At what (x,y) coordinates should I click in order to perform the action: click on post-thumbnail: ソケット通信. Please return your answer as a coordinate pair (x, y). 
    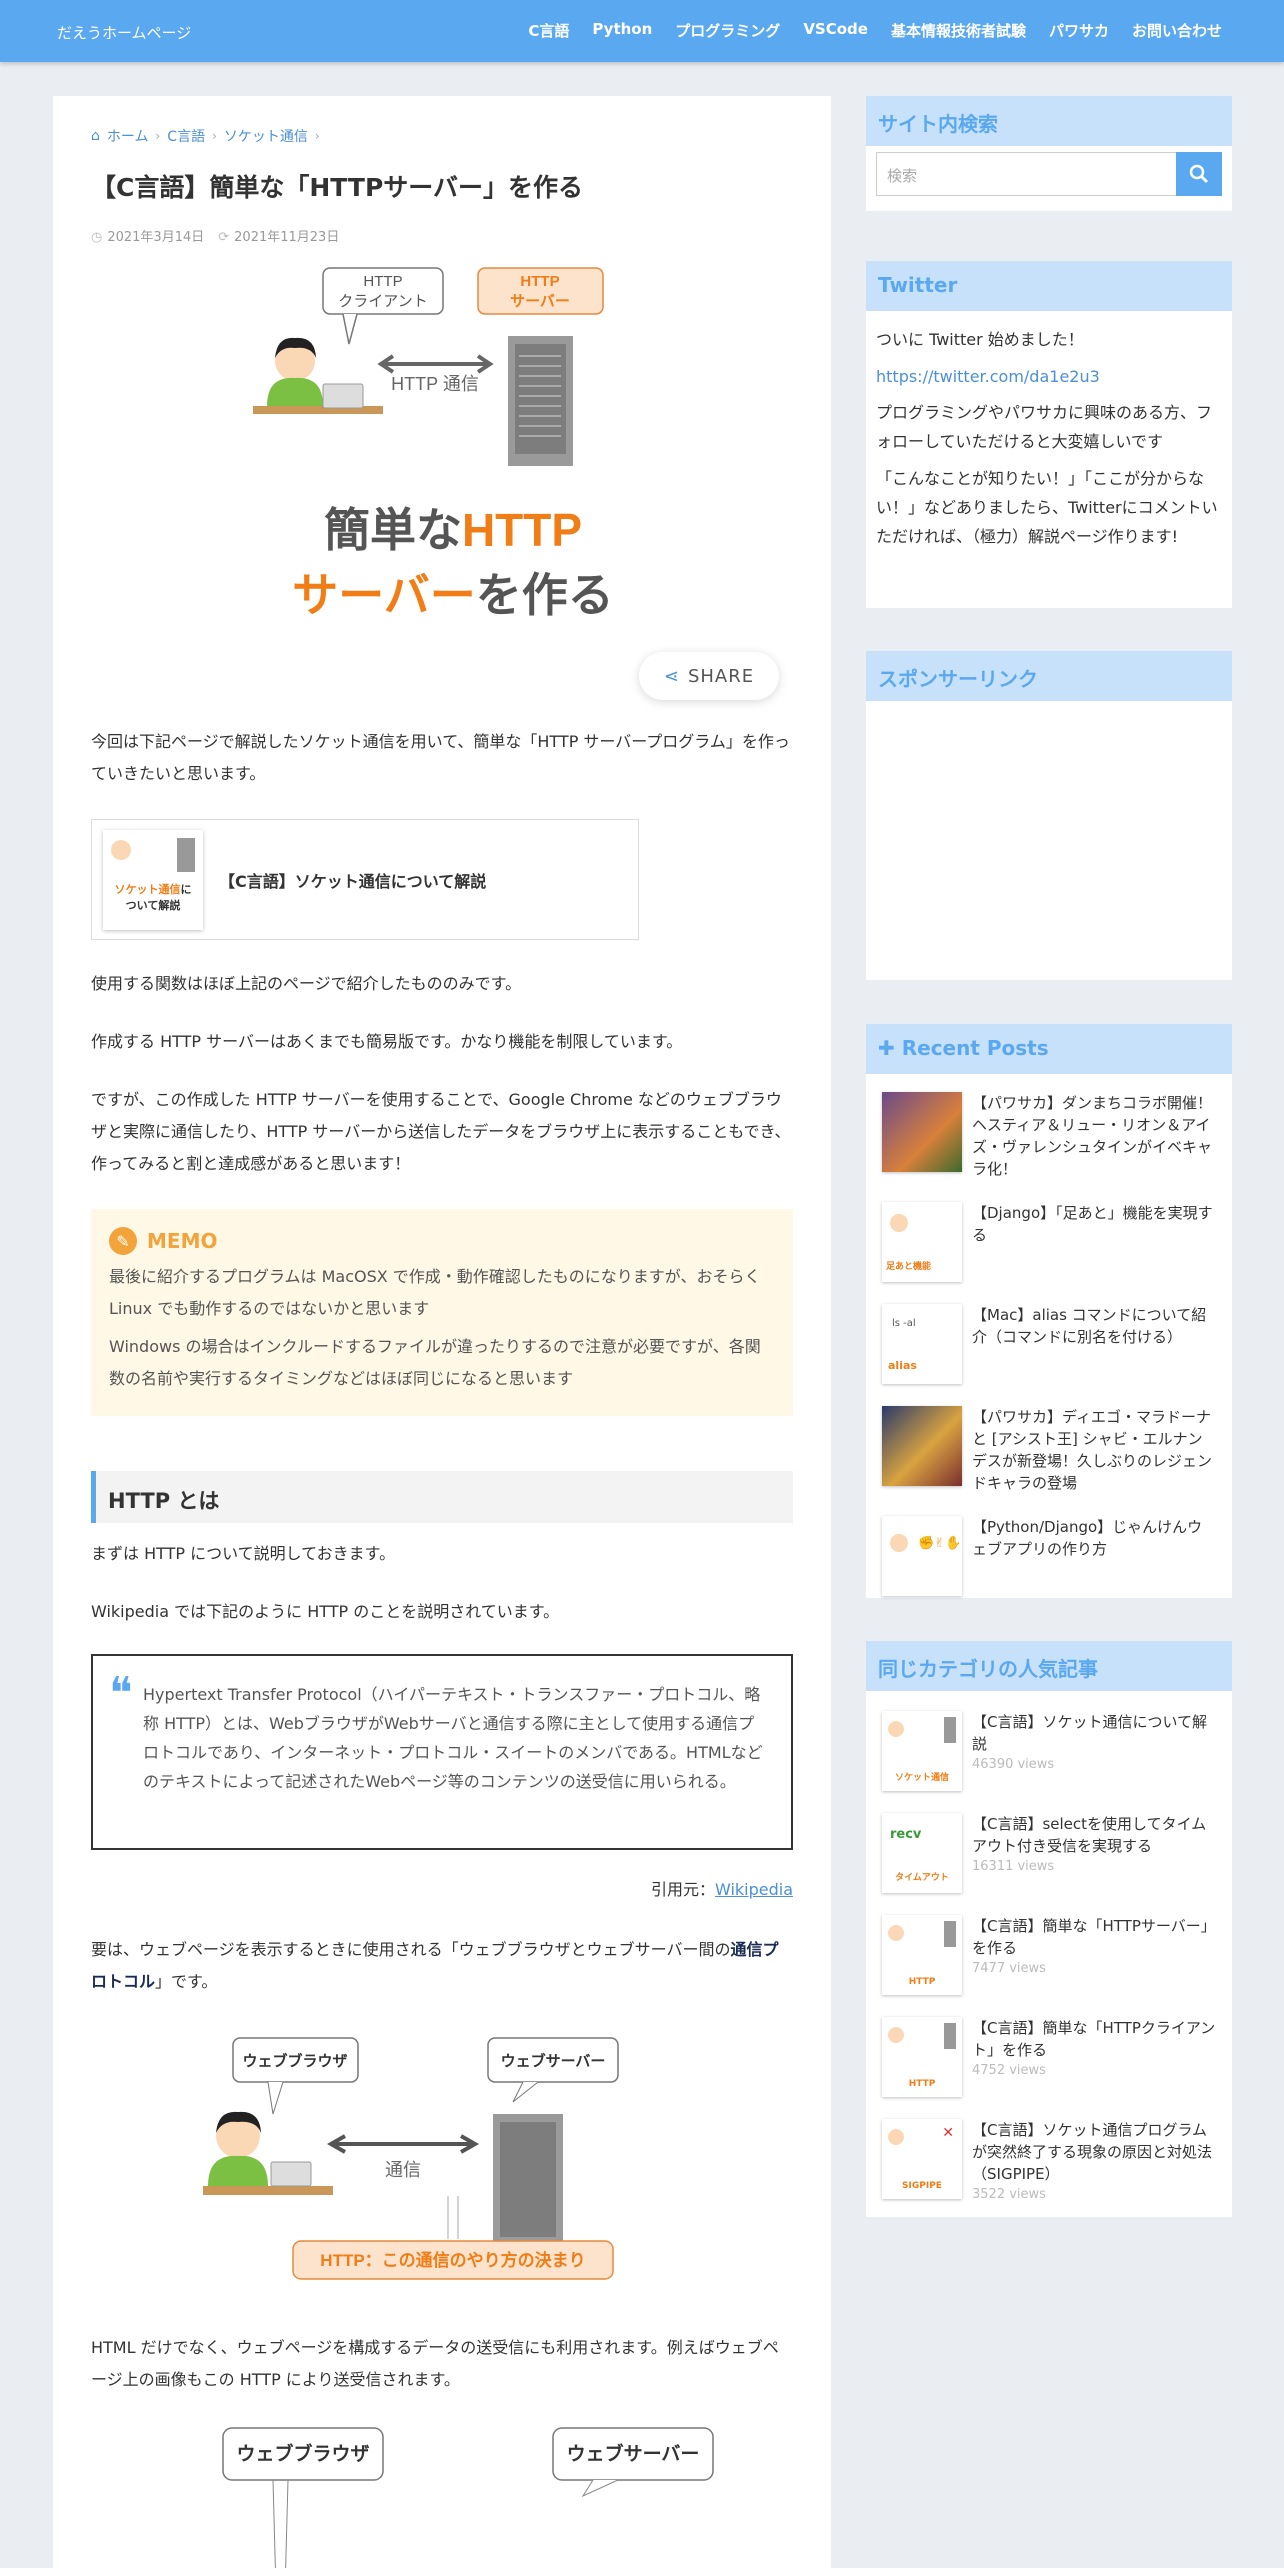
    Looking at the image, I should click on (922, 1751).